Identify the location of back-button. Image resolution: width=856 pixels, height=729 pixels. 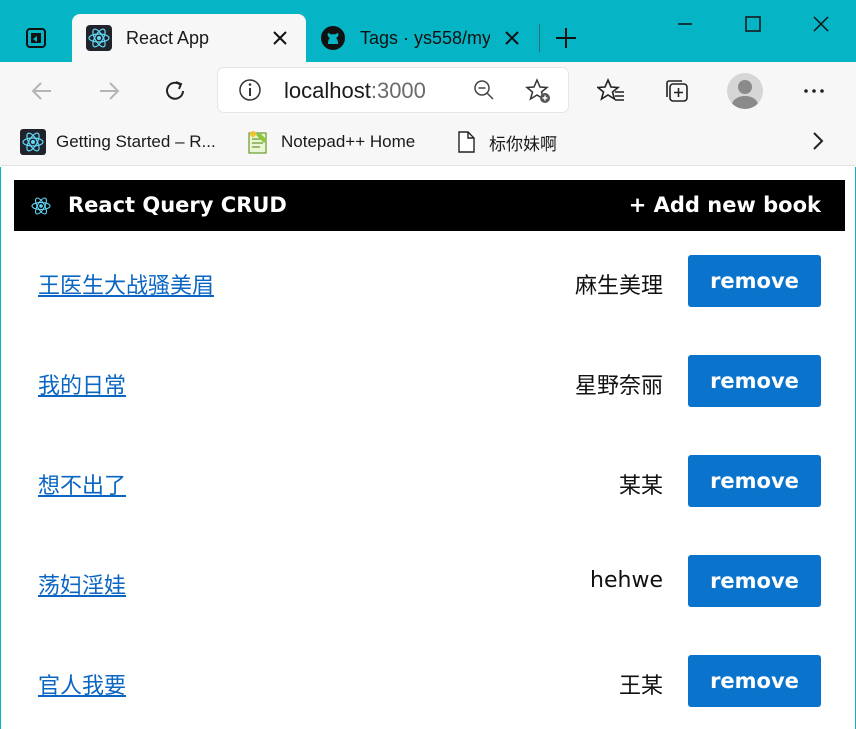
(42, 91).